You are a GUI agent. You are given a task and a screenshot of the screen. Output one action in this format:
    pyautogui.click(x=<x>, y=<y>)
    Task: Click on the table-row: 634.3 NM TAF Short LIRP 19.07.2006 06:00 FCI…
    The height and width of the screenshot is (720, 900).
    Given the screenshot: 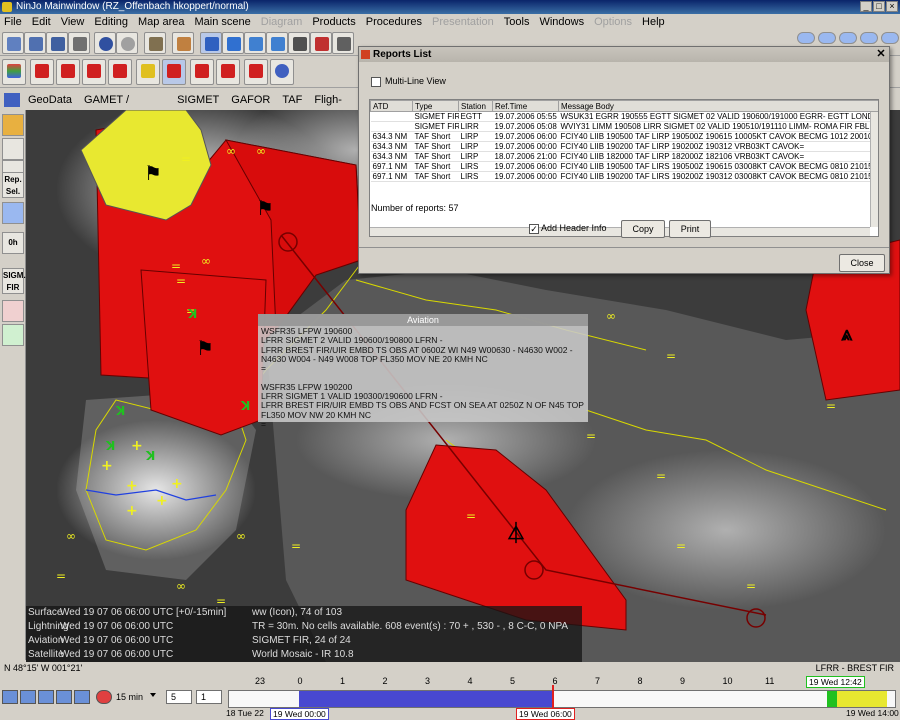 What is the action you would take?
    pyautogui.click(x=624, y=136)
    